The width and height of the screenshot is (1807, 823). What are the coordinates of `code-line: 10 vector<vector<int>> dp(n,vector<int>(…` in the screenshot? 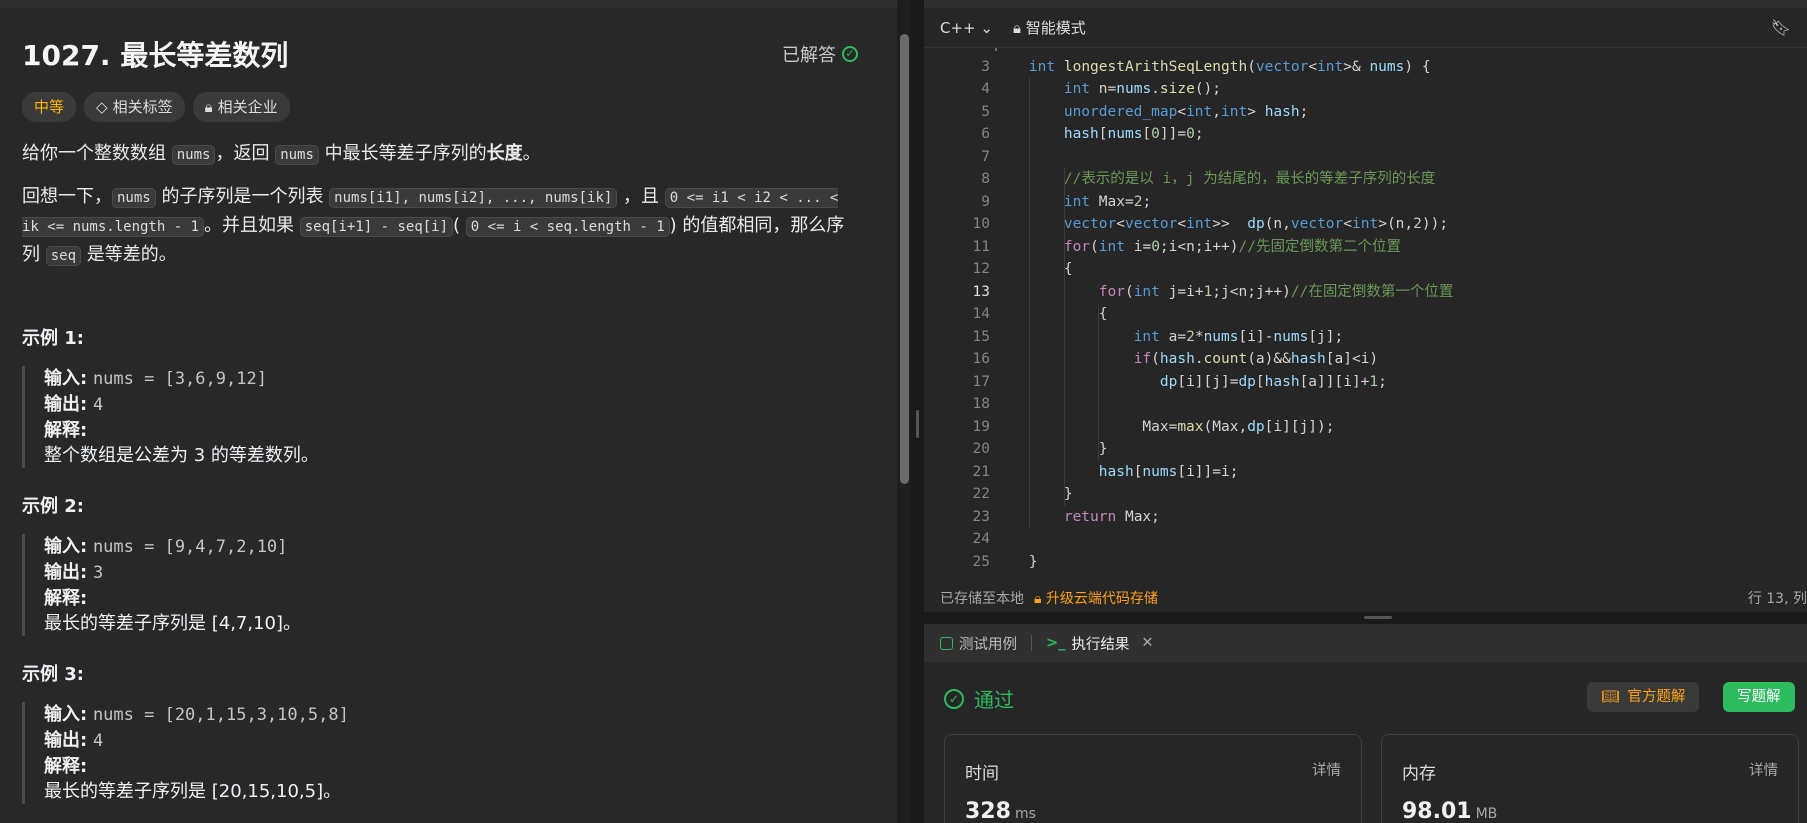 It's located at (1365, 224).